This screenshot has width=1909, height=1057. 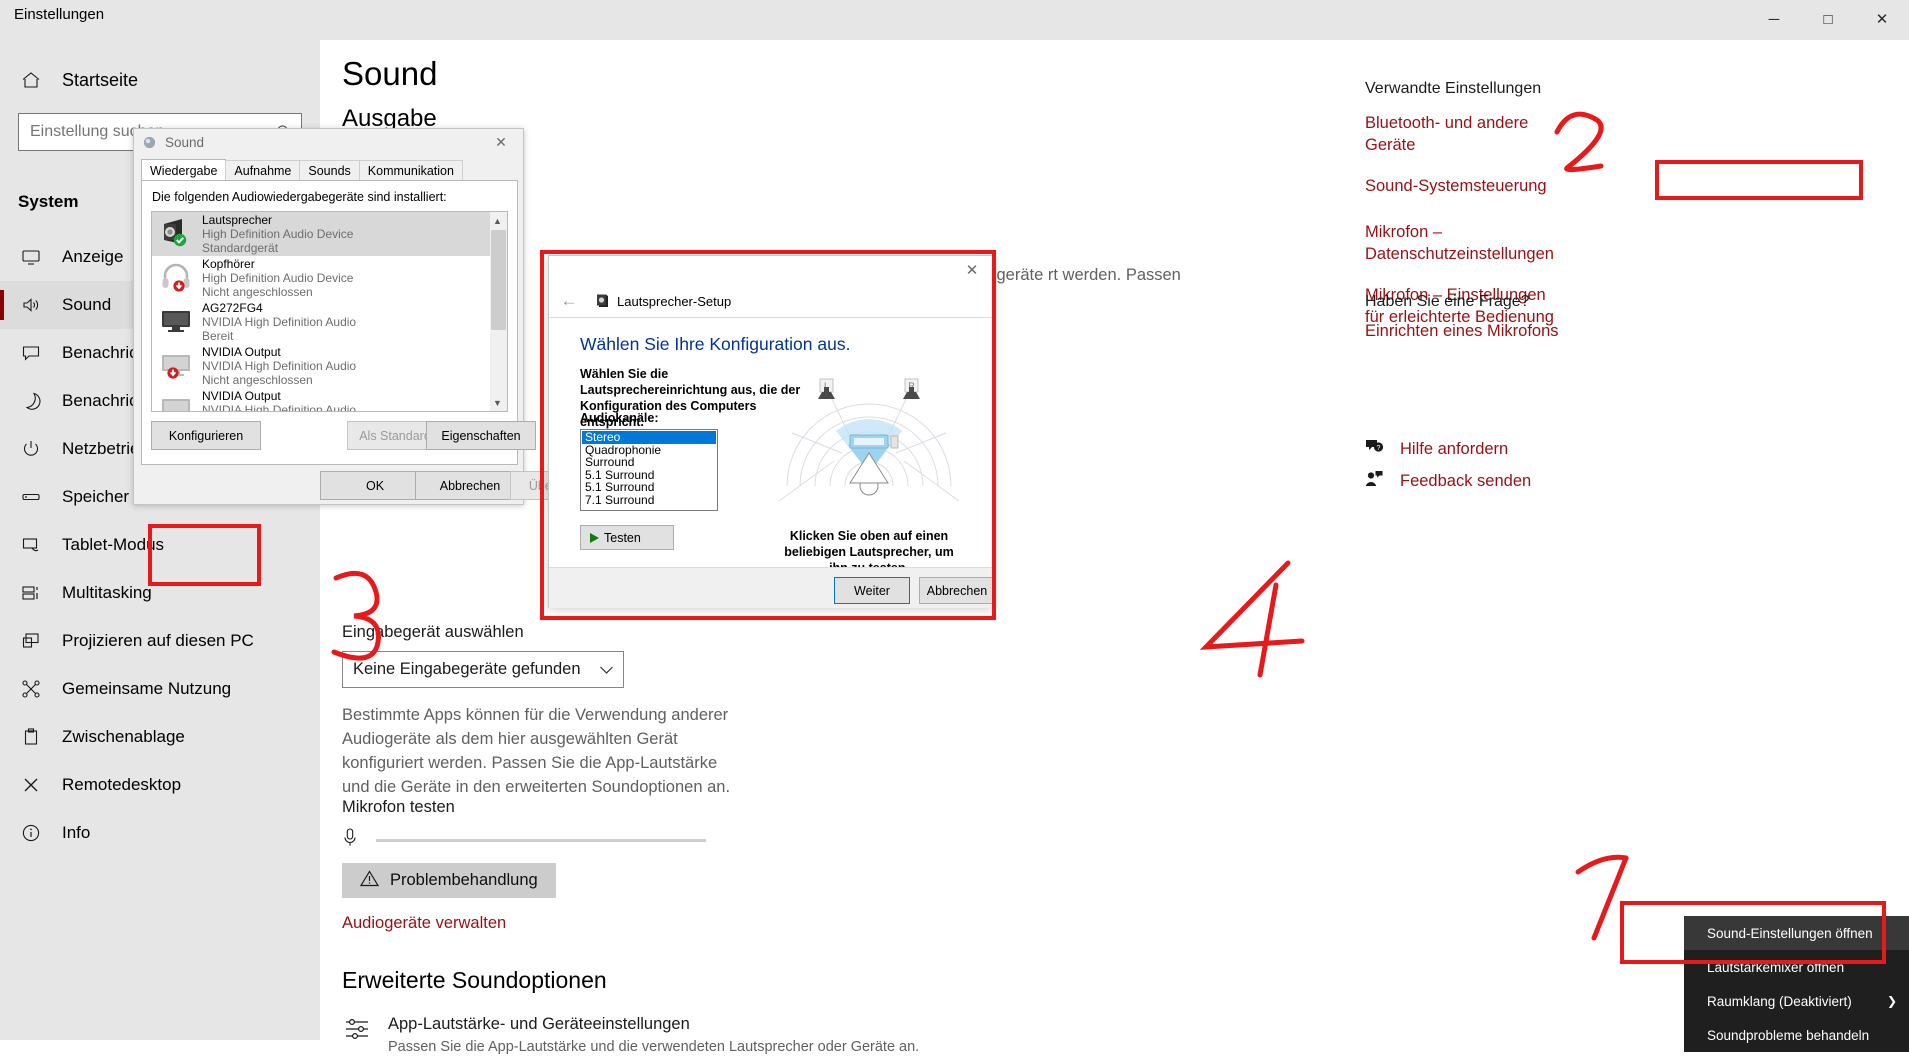 What do you see at coordinates (481, 435) in the screenshot?
I see `properties-button: Eigenschaften` at bounding box center [481, 435].